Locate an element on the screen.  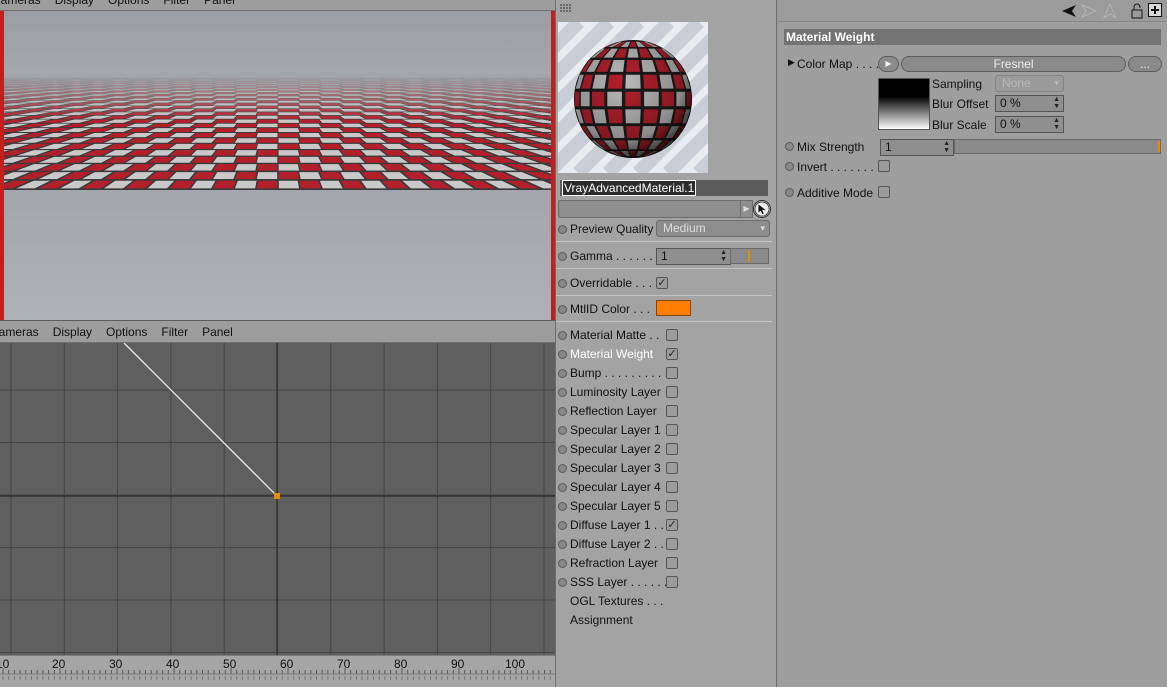
channel-row: Material Weight is located at coordinates (605, 354).